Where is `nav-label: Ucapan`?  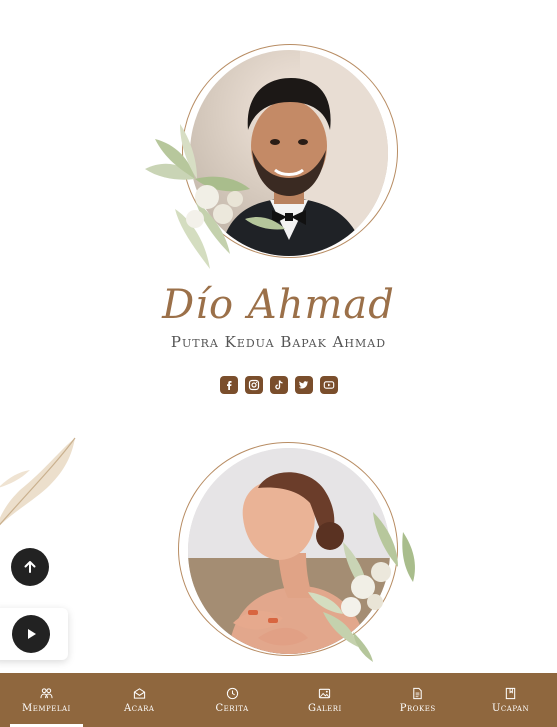 nav-label: Ucapan is located at coordinates (511, 708).